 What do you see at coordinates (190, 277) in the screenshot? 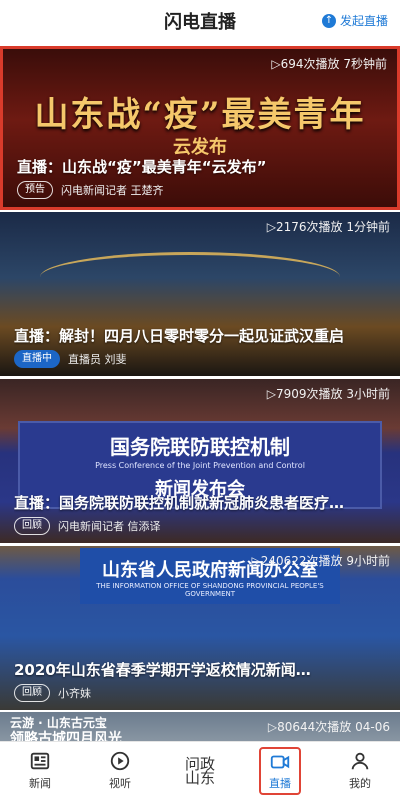
I see `bridge-graphic` at bounding box center [190, 277].